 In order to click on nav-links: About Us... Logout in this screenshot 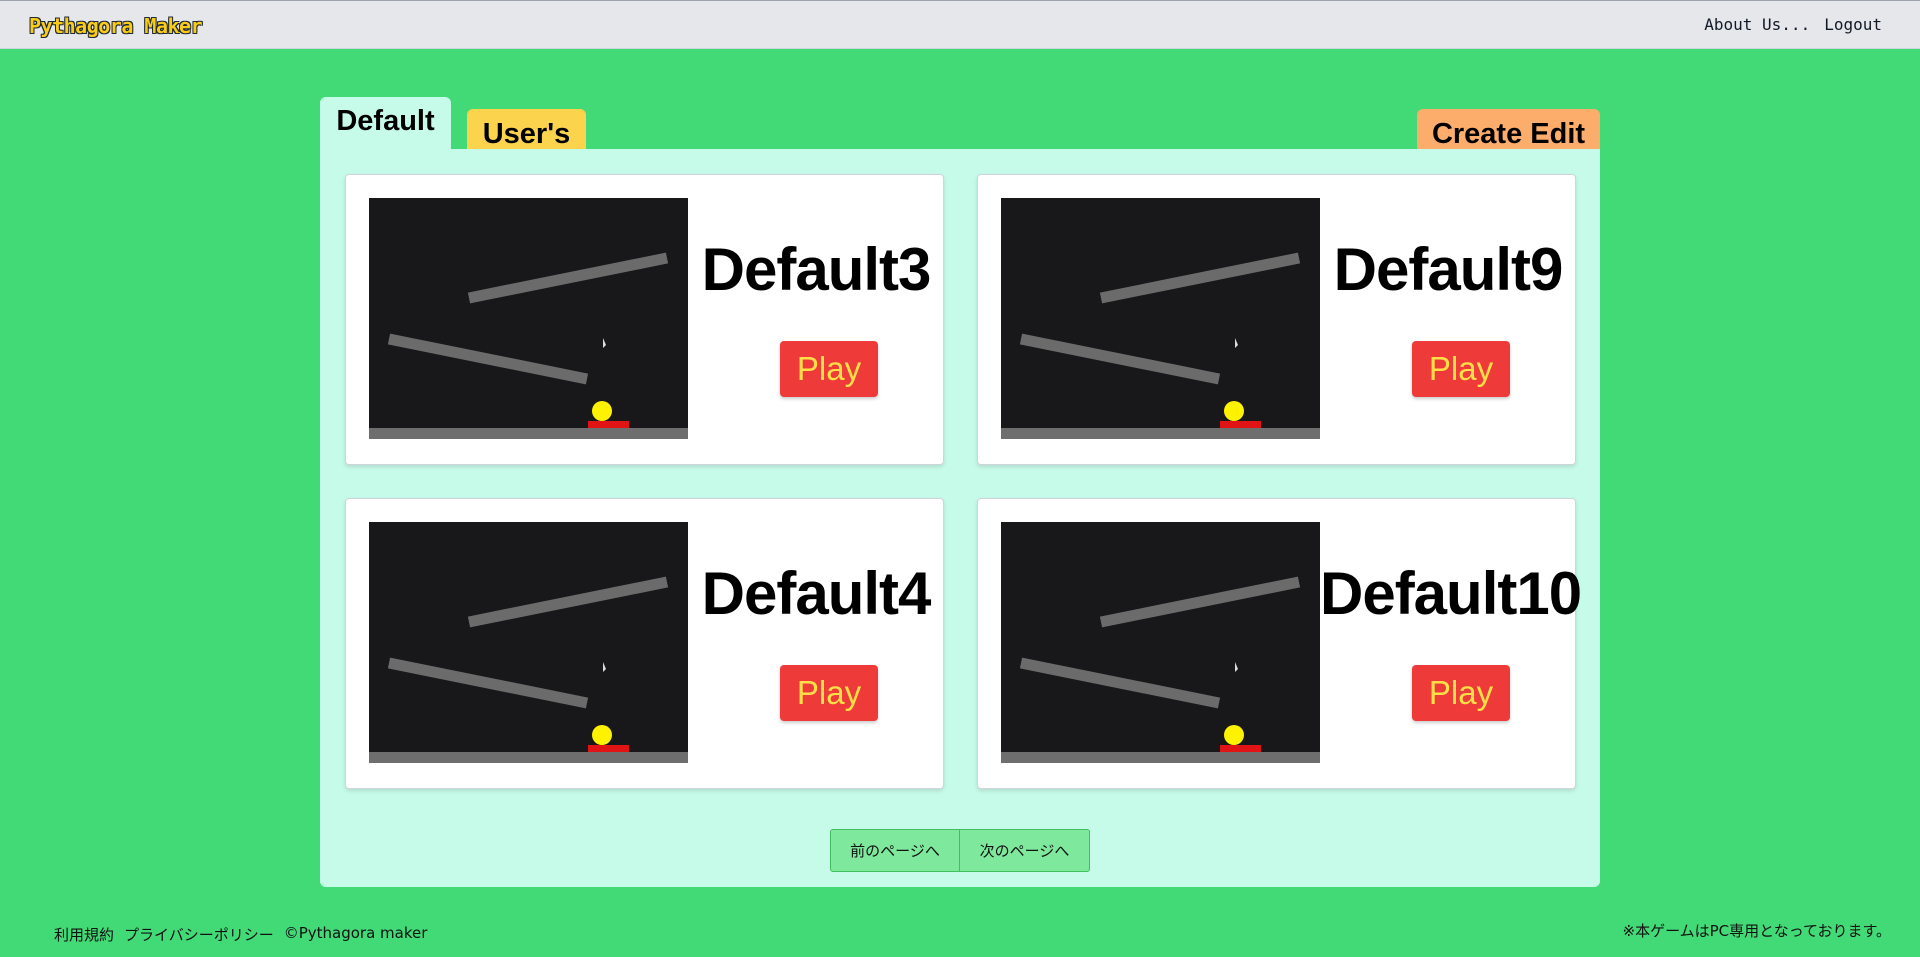, I will do `click(1793, 24)`.